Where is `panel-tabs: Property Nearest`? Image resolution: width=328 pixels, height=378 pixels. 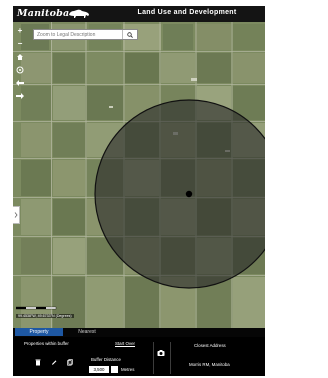 panel-tabs: Property Nearest is located at coordinates (139, 332).